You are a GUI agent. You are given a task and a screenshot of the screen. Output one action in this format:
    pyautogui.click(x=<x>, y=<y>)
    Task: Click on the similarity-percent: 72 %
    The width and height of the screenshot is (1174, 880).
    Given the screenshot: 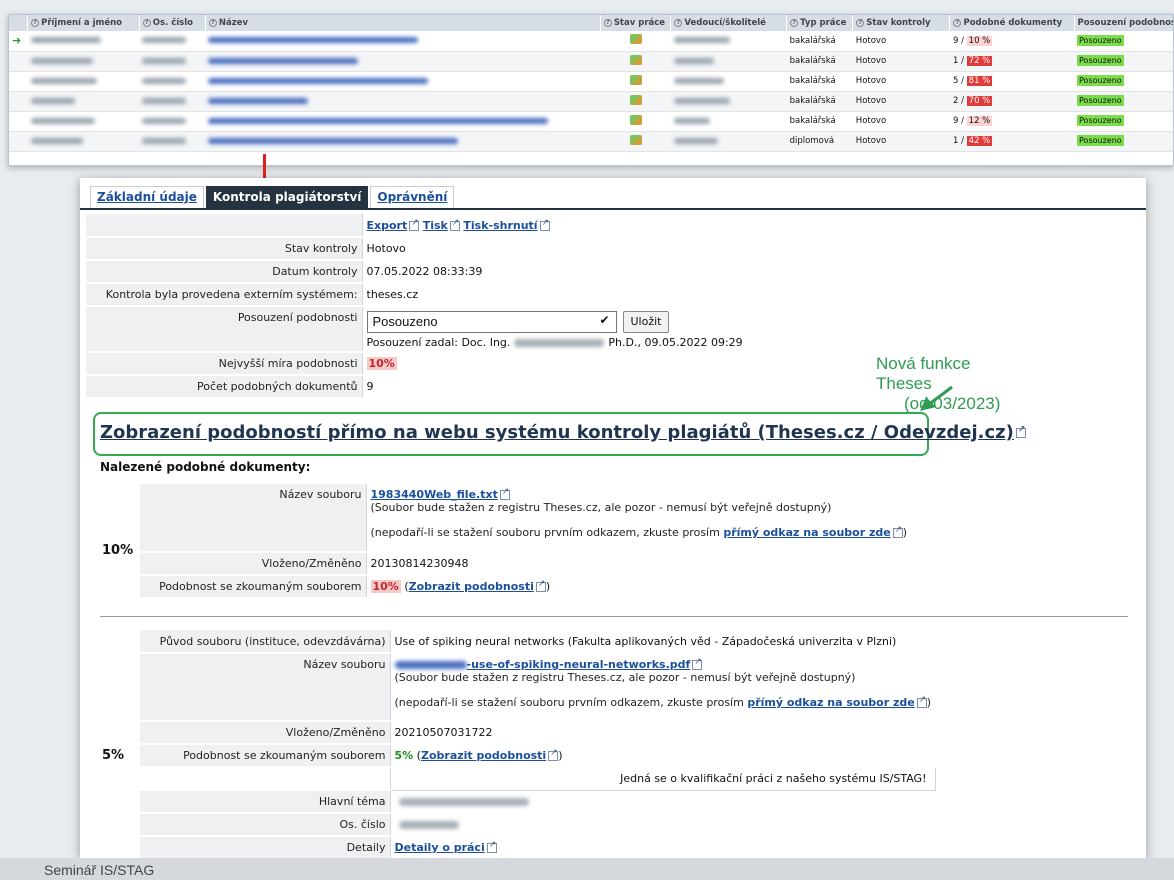 What is the action you would take?
    pyautogui.click(x=979, y=61)
    